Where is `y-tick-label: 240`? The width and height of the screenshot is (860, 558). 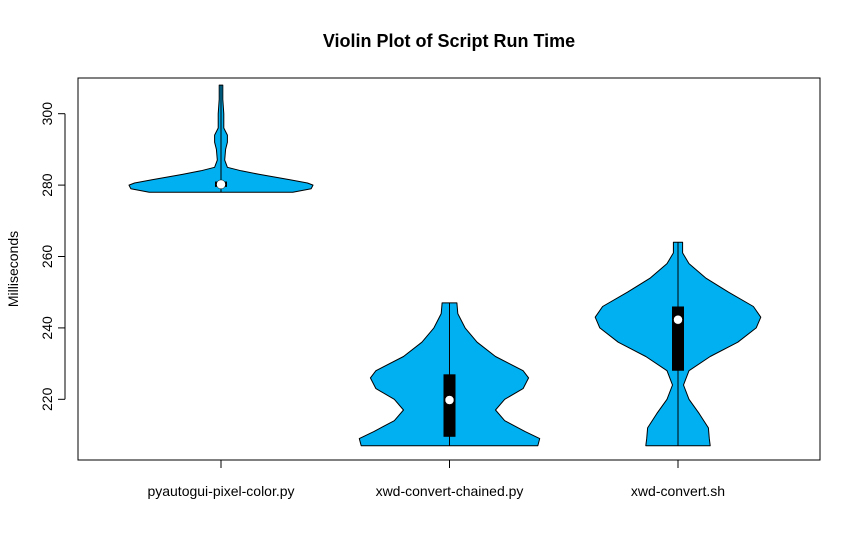
y-tick-label: 240 is located at coordinates (47, 328).